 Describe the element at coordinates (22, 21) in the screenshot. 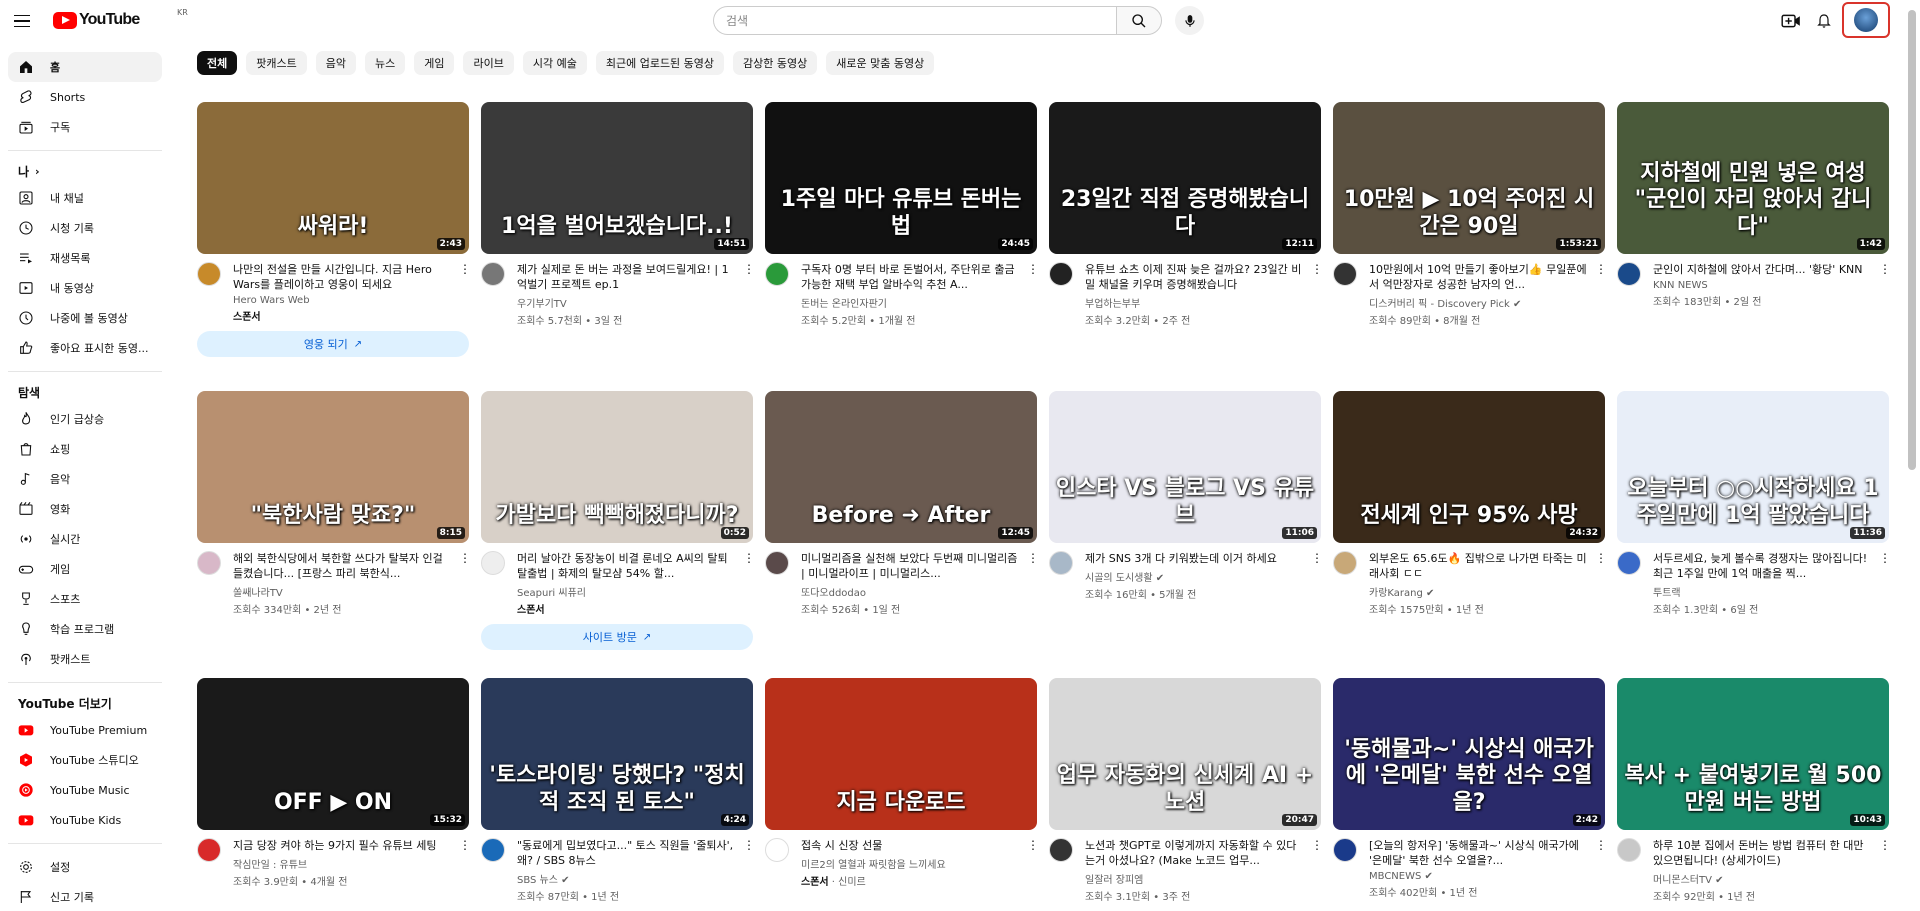

I see `menu-icon` at that location.